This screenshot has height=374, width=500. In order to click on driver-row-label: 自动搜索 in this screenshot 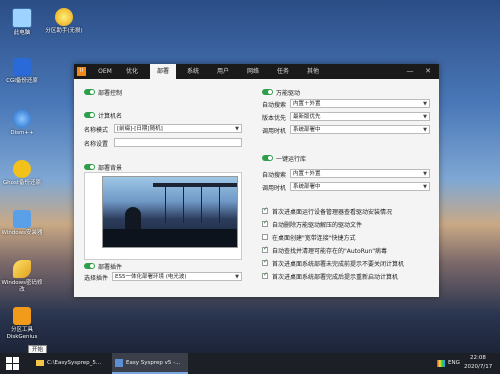, I will do `click(274, 105)`.